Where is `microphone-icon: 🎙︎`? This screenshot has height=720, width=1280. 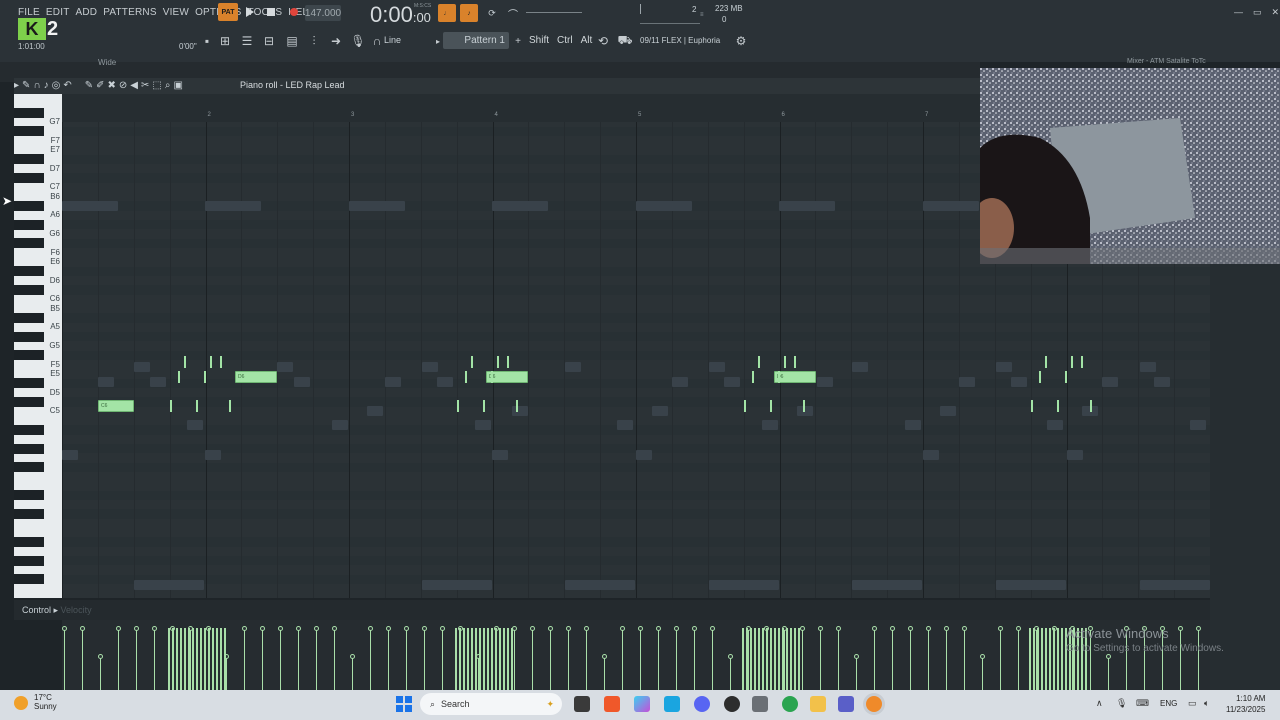 microphone-icon: 🎙︎ is located at coordinates (357, 41).